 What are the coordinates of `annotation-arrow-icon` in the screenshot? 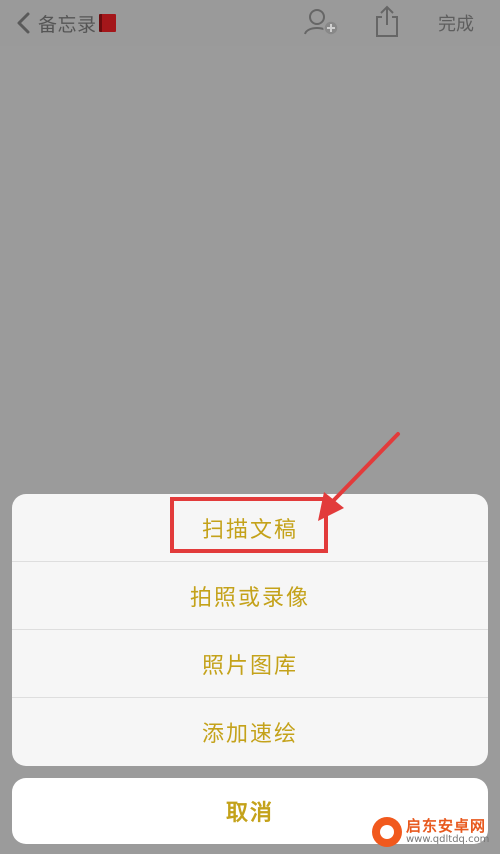 It's located at (359, 476).